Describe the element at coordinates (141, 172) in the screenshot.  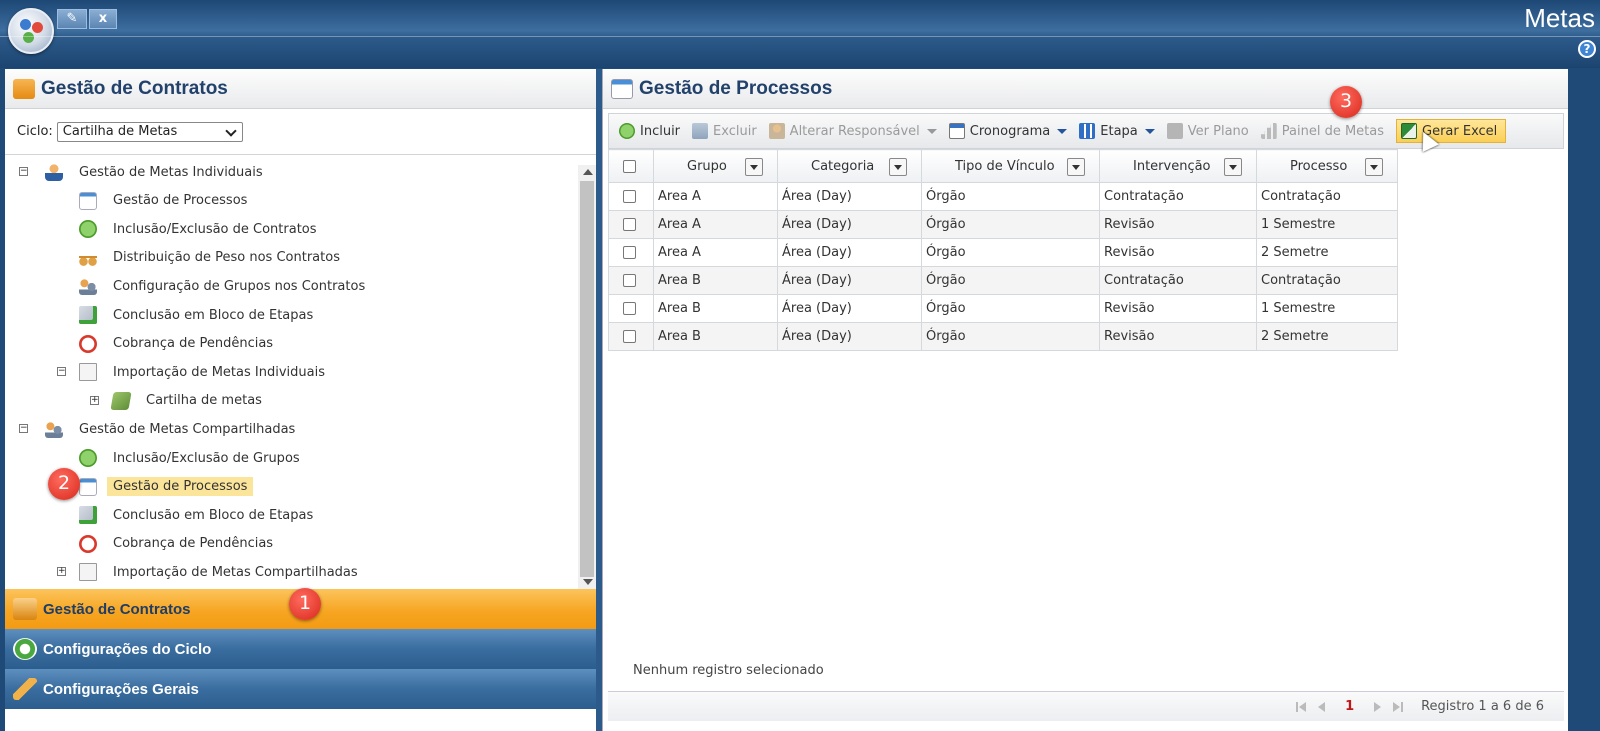
I see `tree-item: − Gestão de Metas Individuais` at that location.